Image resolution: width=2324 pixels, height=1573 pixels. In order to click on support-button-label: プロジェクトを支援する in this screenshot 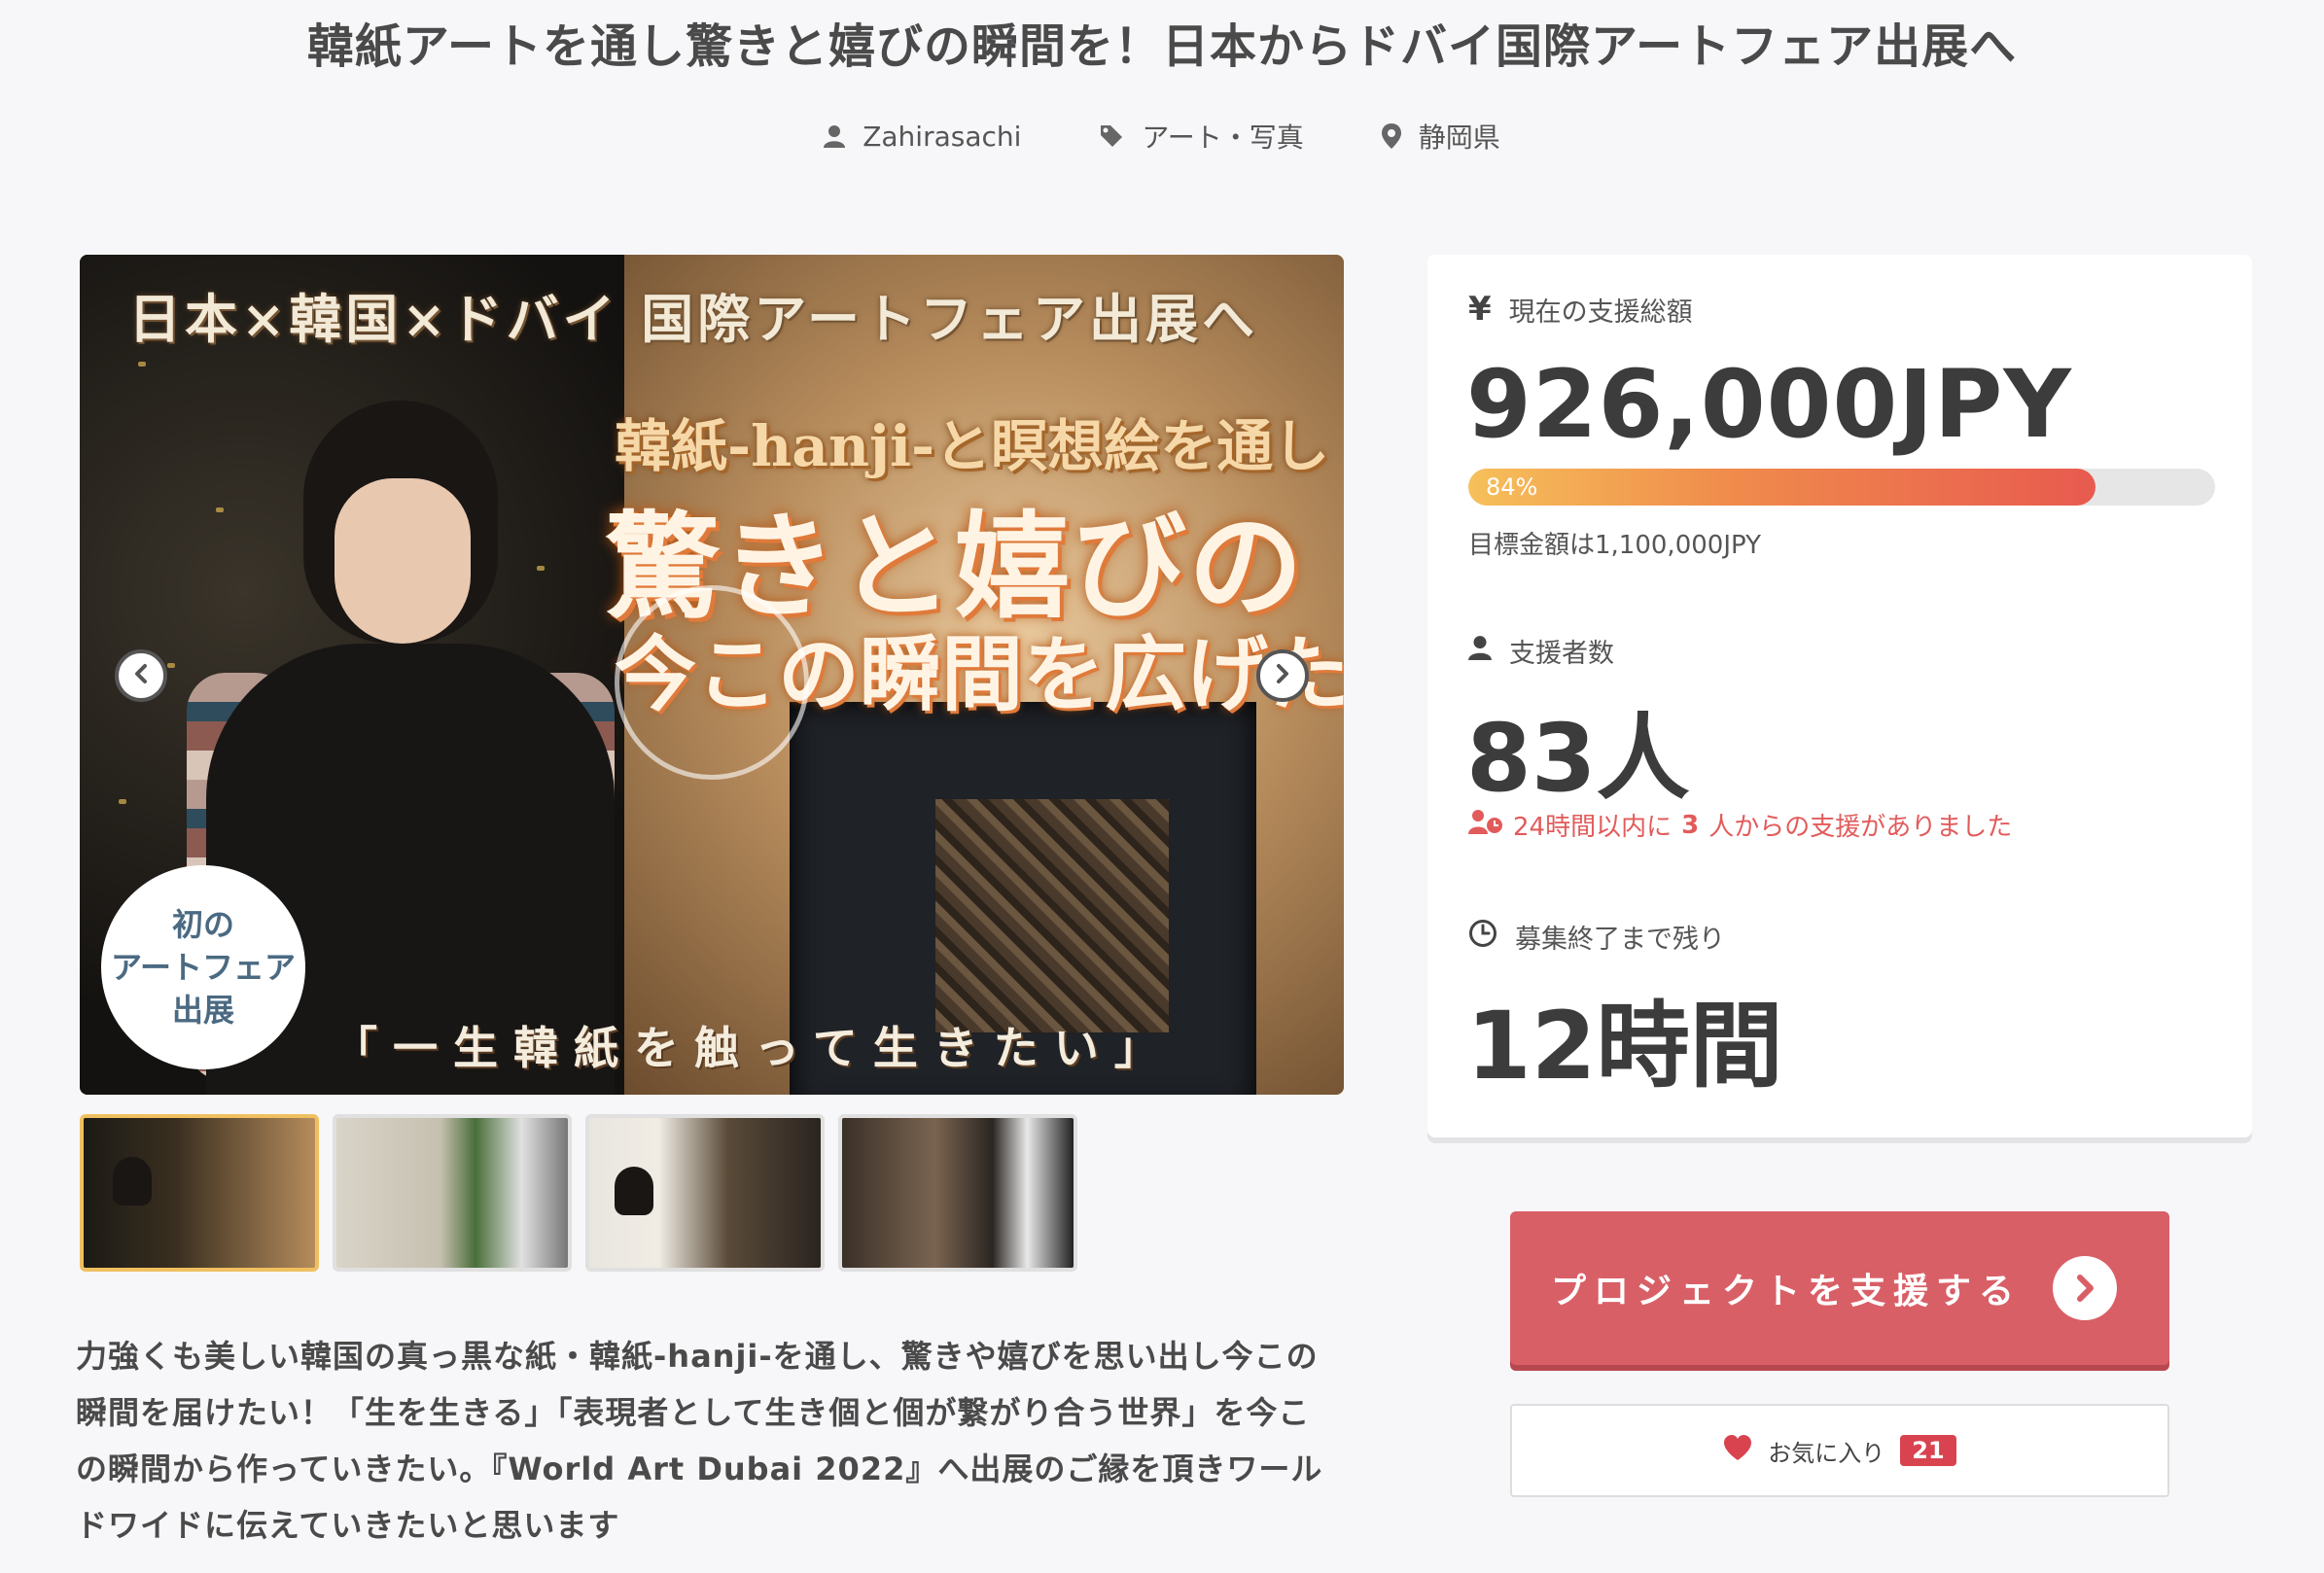, I will do `click(1787, 1291)`.